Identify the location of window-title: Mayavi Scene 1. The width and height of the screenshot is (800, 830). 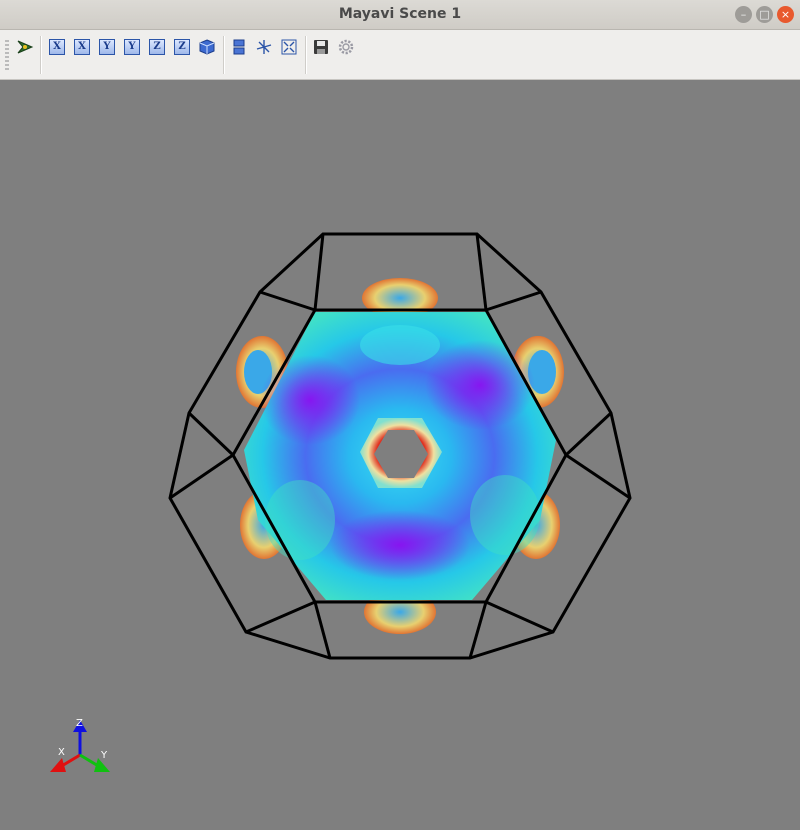
(400, 14).